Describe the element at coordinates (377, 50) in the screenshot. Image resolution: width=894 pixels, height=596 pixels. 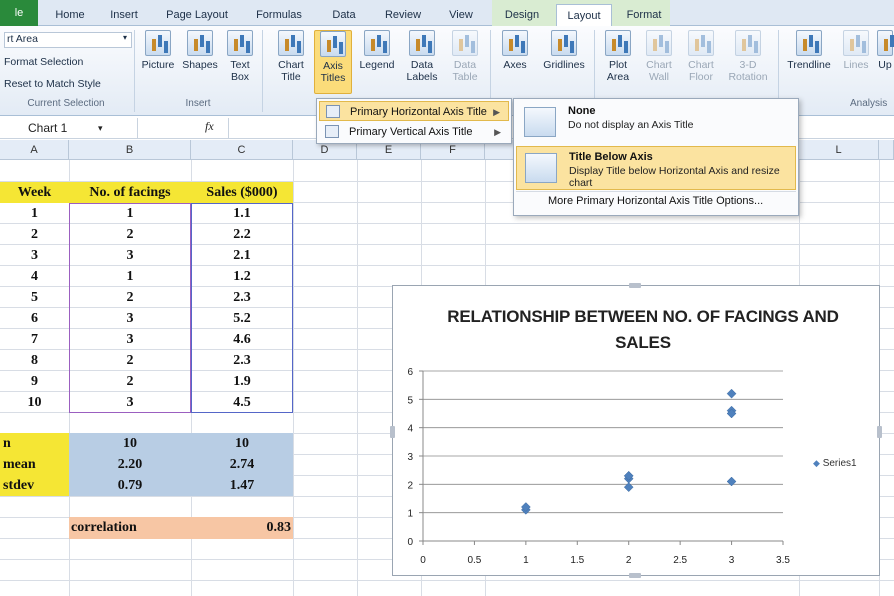
I see `legend-button: Legend` at that location.